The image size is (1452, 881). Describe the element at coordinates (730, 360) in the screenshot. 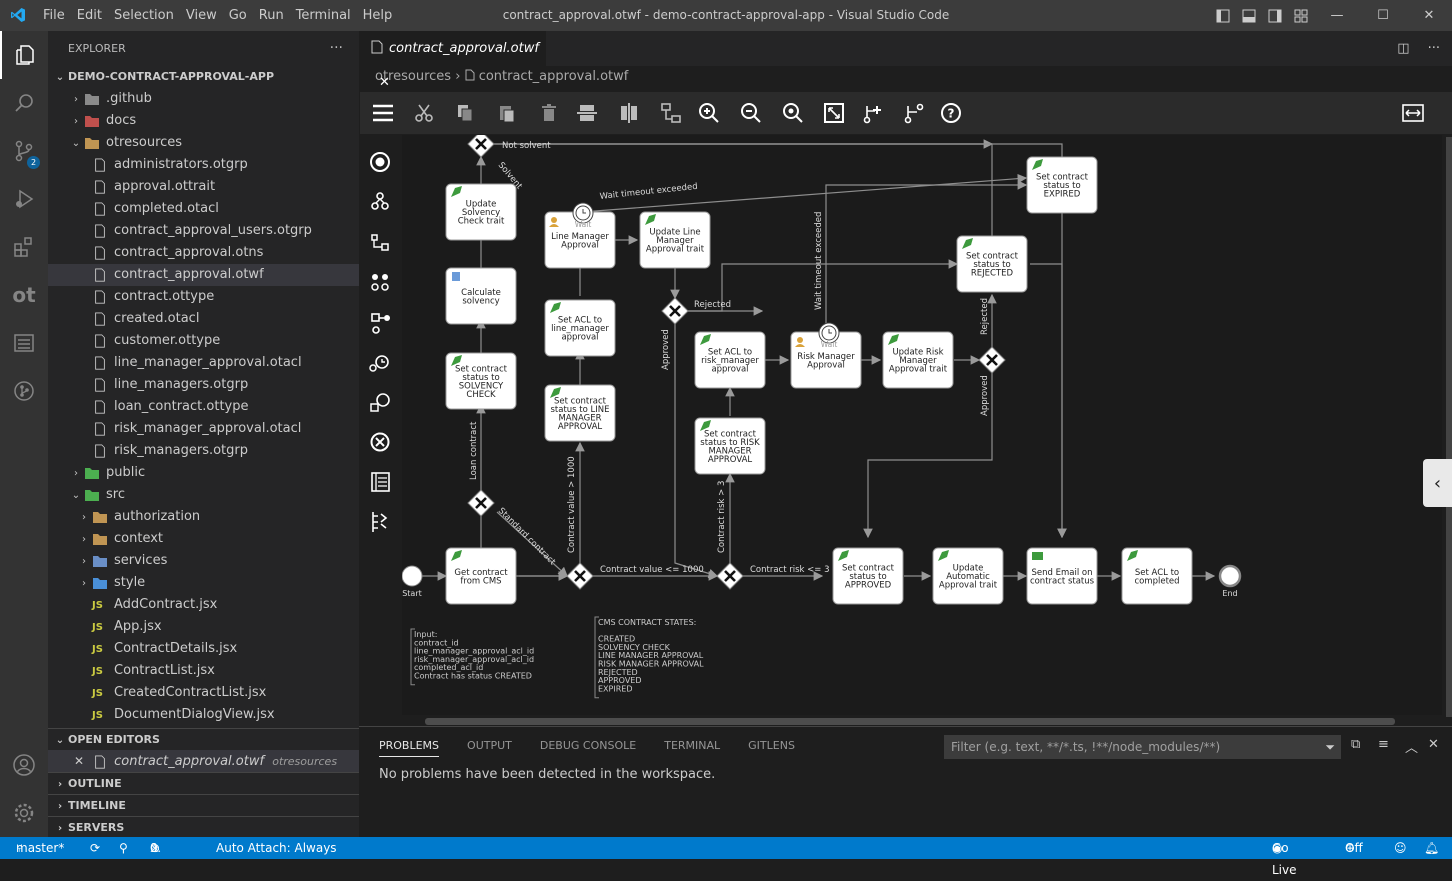

I see `workflow-task: Set ACL to risk_manager approval` at that location.